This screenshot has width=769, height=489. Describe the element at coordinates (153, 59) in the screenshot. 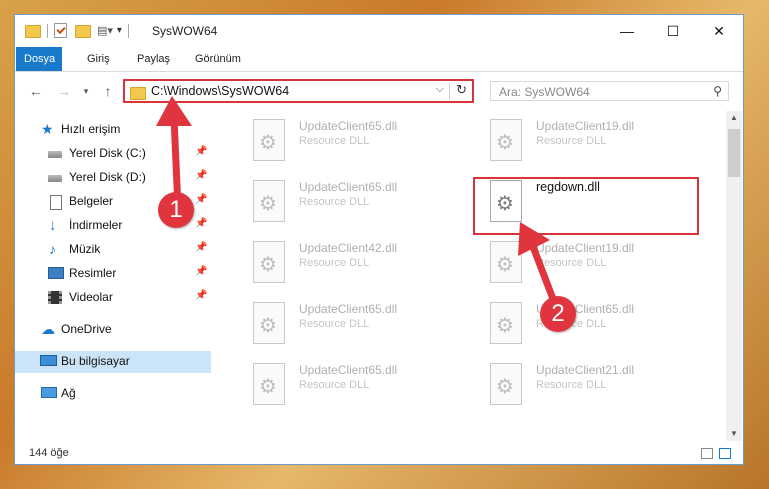

I see `tab-share: Paylaş` at that location.